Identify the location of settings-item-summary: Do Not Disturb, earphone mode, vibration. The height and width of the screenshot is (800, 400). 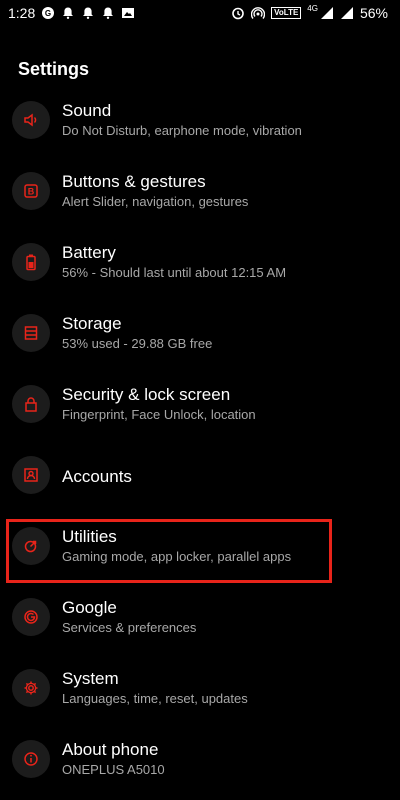
(182, 130).